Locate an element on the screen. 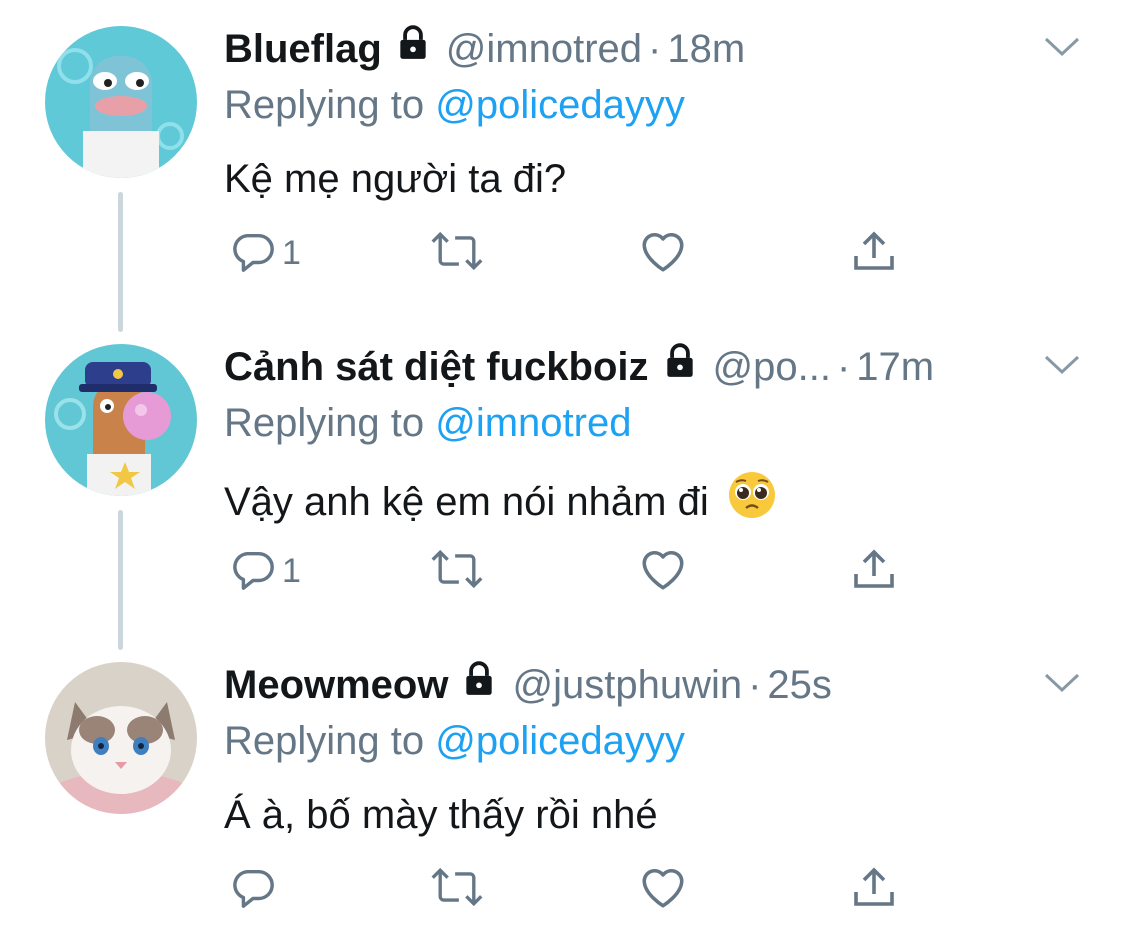 Image resolution: width=1125 pixels, height=942 pixels. pleading-face-emoji is located at coordinates (752, 502).